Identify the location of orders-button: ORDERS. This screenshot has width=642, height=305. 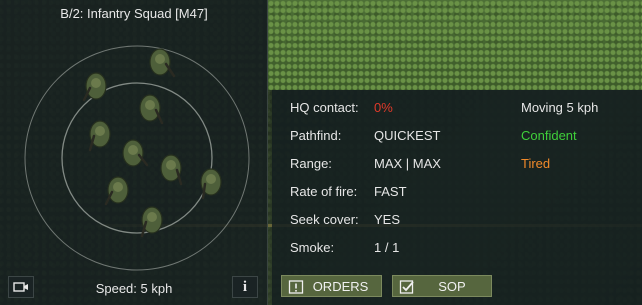
(331, 286).